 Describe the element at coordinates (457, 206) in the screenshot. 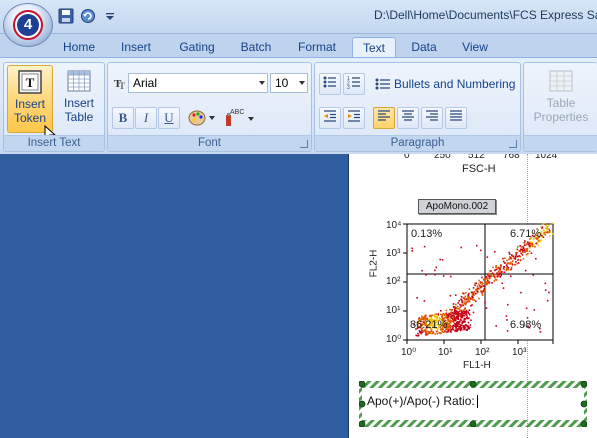

I see `plot-title: ApoMono.002` at that location.